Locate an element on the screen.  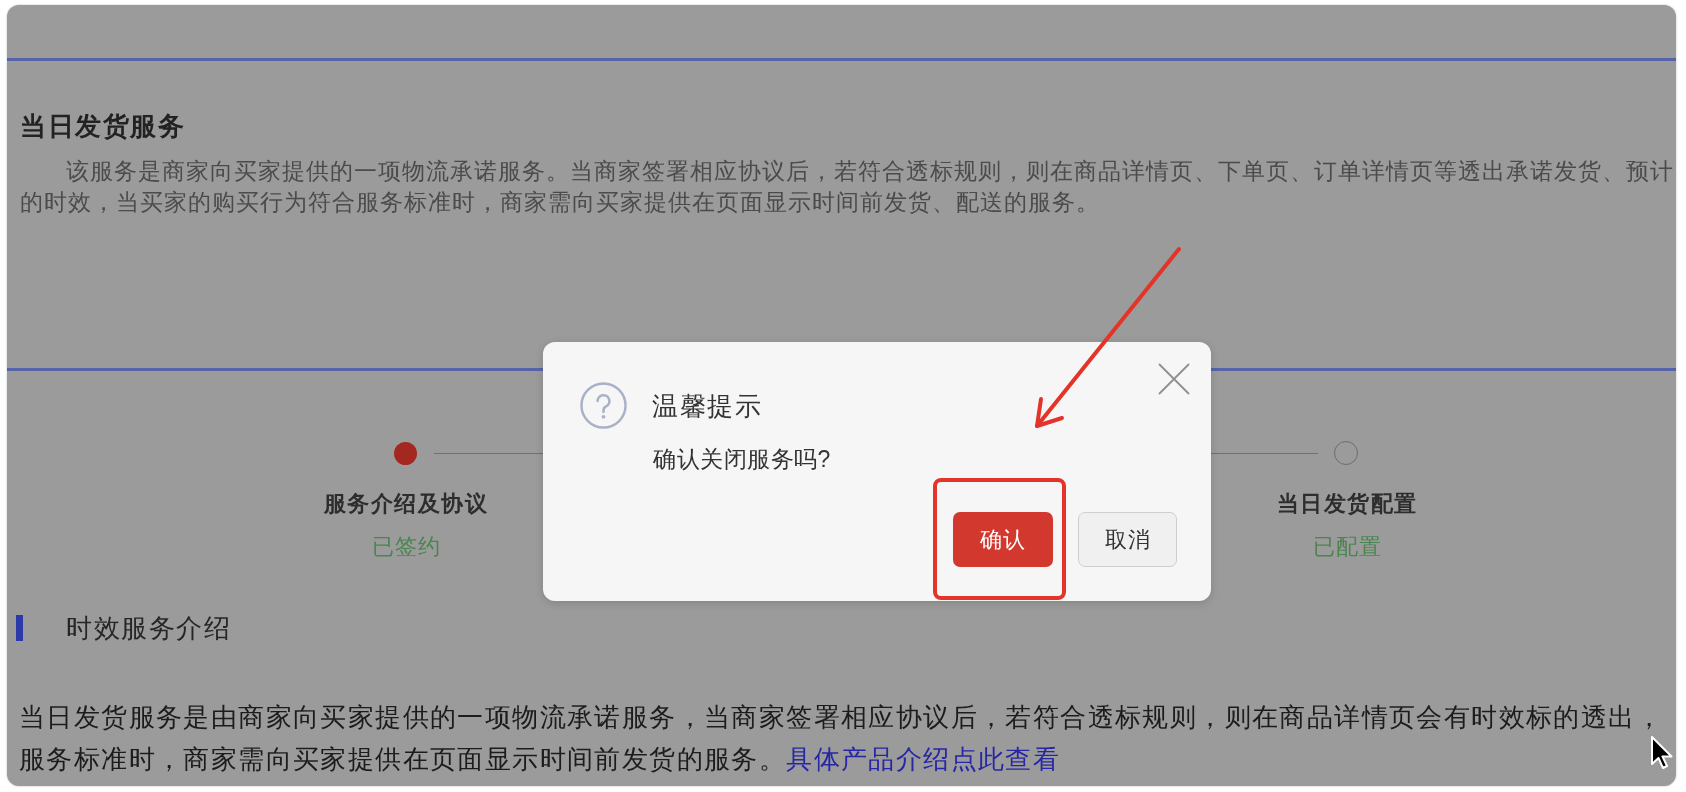
close-button is located at coordinates (1174, 379).